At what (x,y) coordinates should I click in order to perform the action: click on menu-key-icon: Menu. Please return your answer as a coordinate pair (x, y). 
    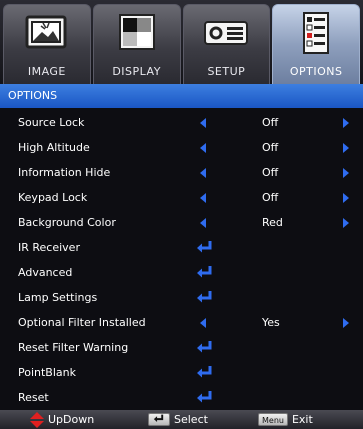
    Looking at the image, I should click on (273, 419).